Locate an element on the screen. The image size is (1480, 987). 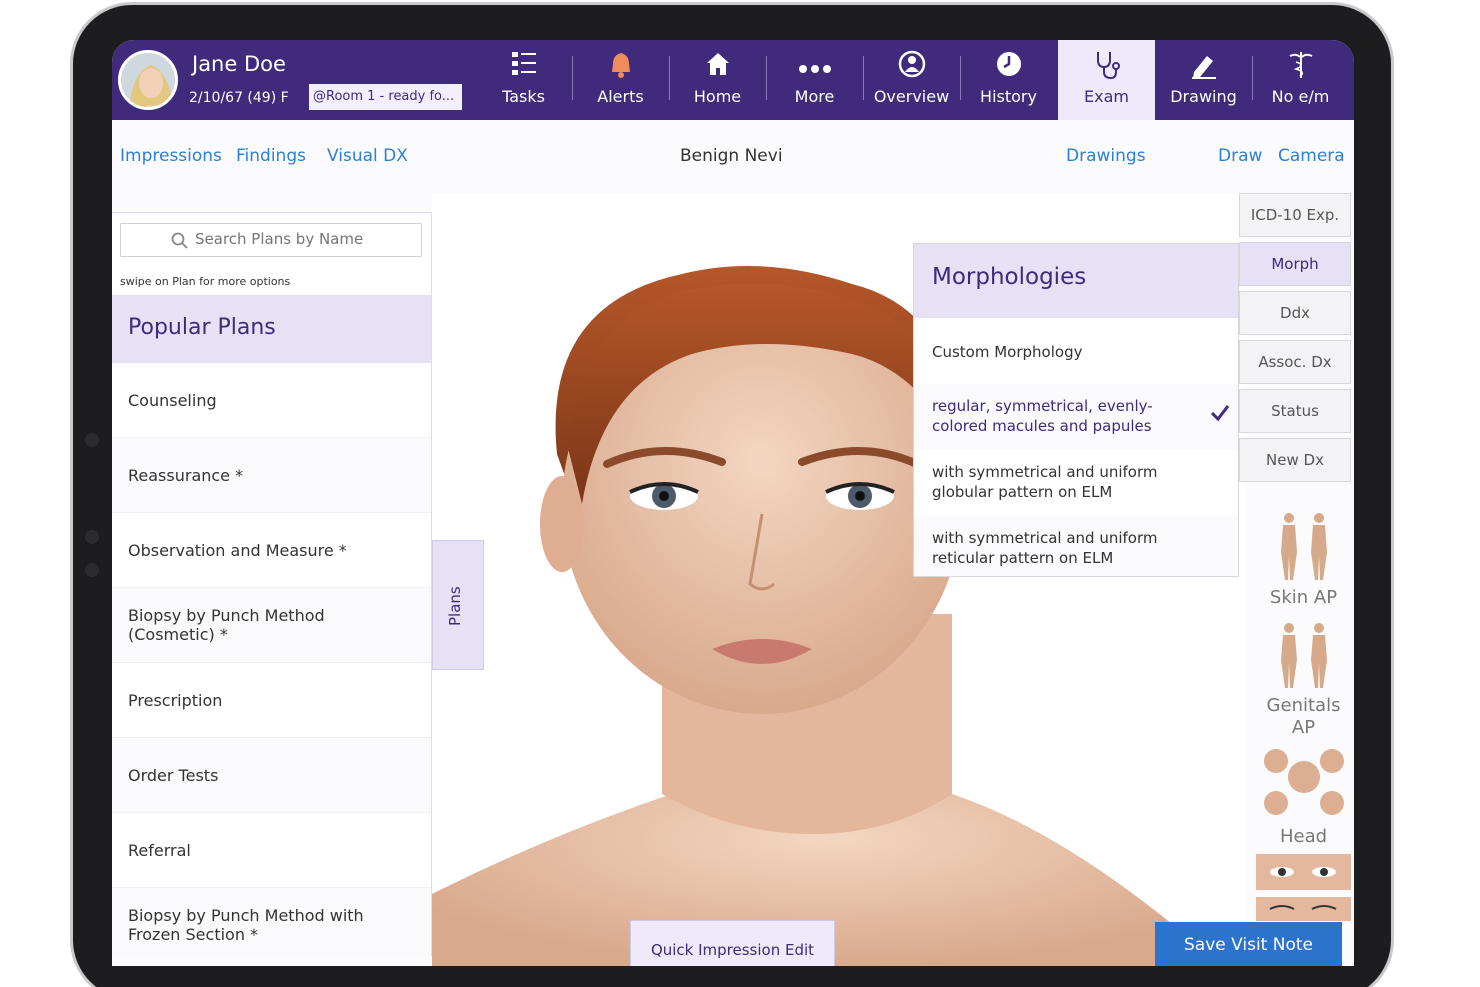
body-view-eyes is located at coordinates (1303, 872).